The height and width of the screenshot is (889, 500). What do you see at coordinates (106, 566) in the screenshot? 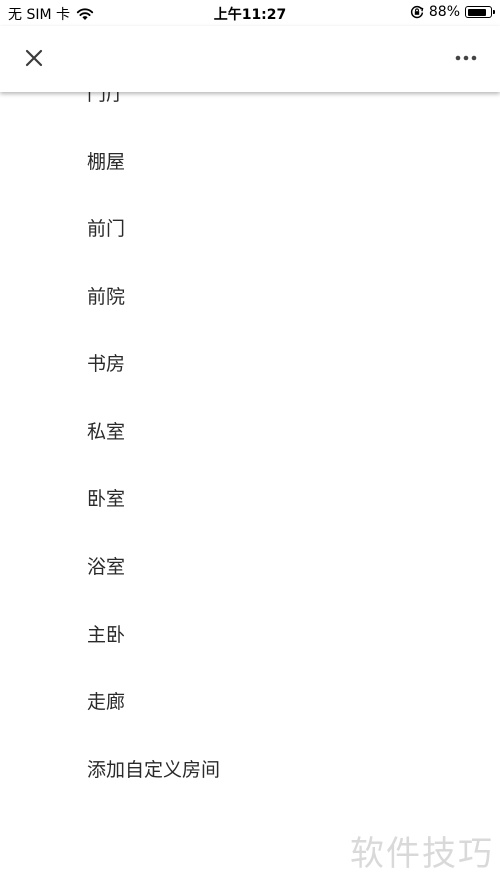
I see `room-item-label: 浴室` at bounding box center [106, 566].